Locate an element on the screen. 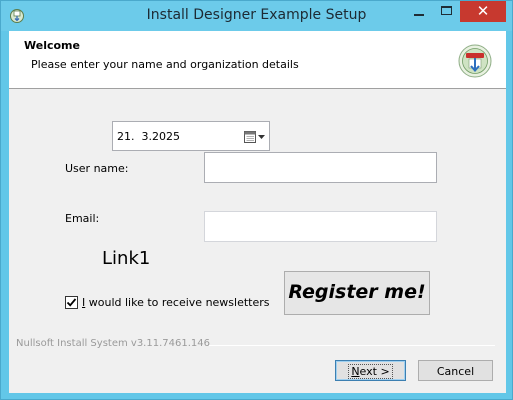 The height and width of the screenshot is (400, 513). email-field is located at coordinates (320, 226).